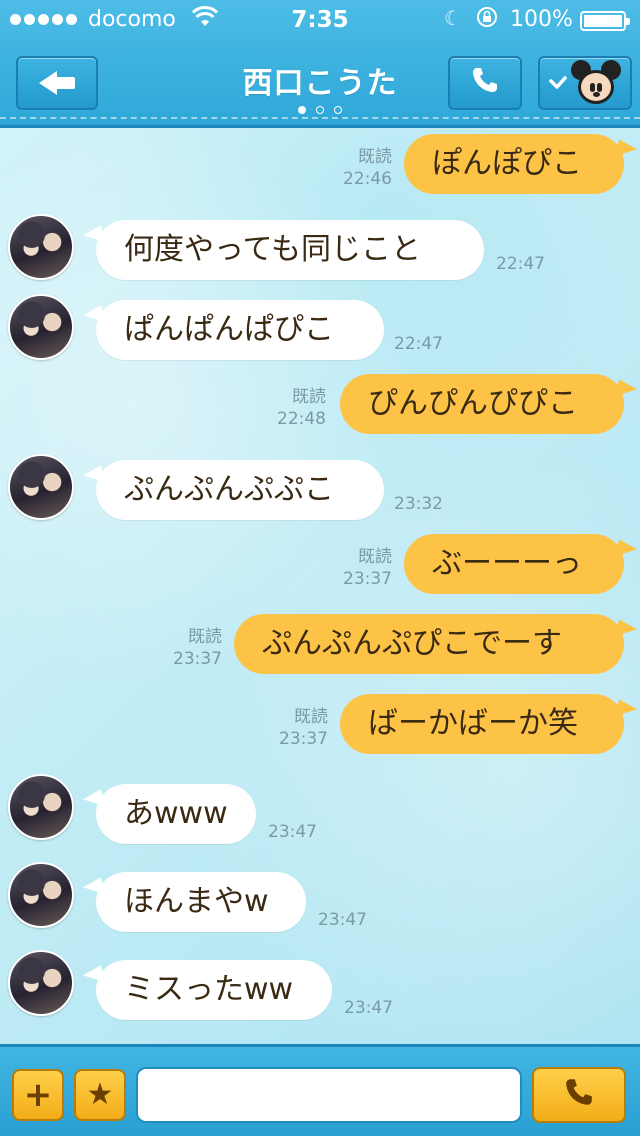 The height and width of the screenshot is (1136, 640). Describe the element at coordinates (482, 724) in the screenshot. I see `message-bubble: ばーかばーか笑` at that location.